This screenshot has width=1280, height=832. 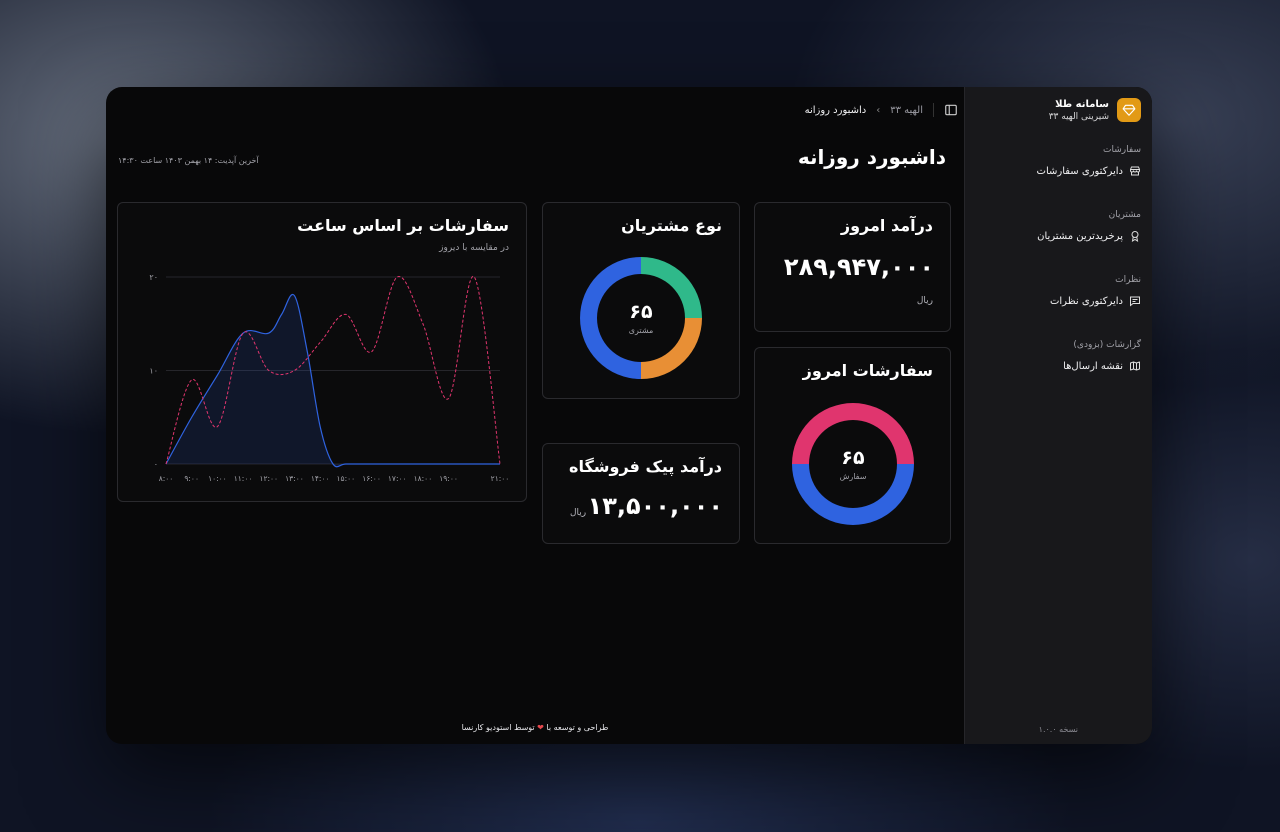 I want to click on revenue-card: درآمد امروز ۲۸۹,۹۴۷,۰۰۰ ریال, so click(x=852, y=267).